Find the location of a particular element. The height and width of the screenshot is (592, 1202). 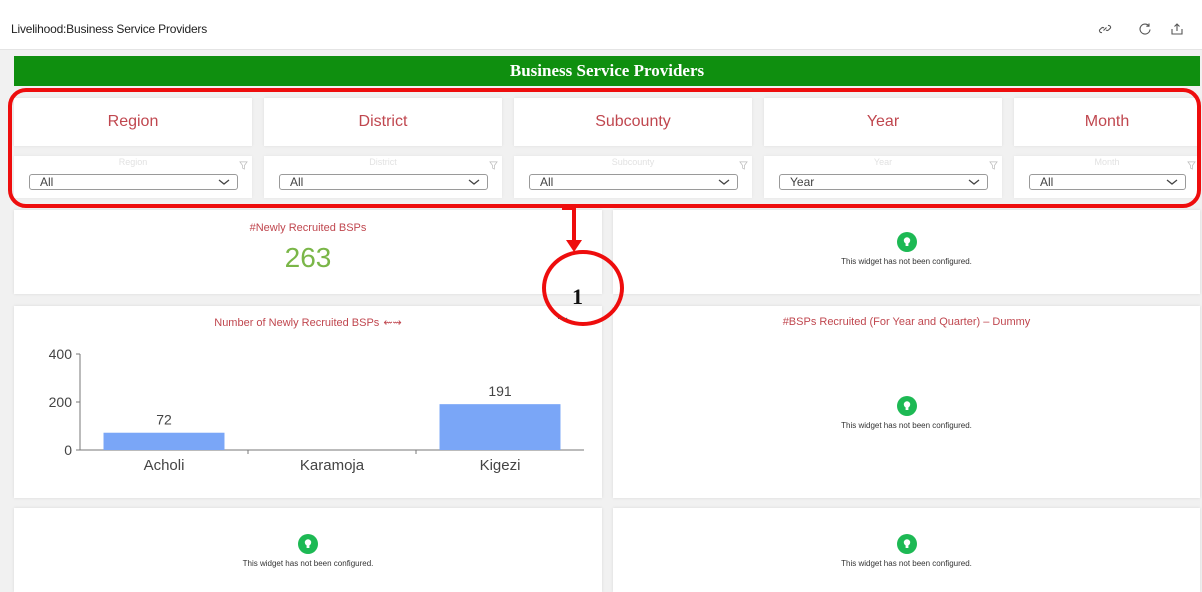

banner-title: Business Service Providers is located at coordinates (607, 70).